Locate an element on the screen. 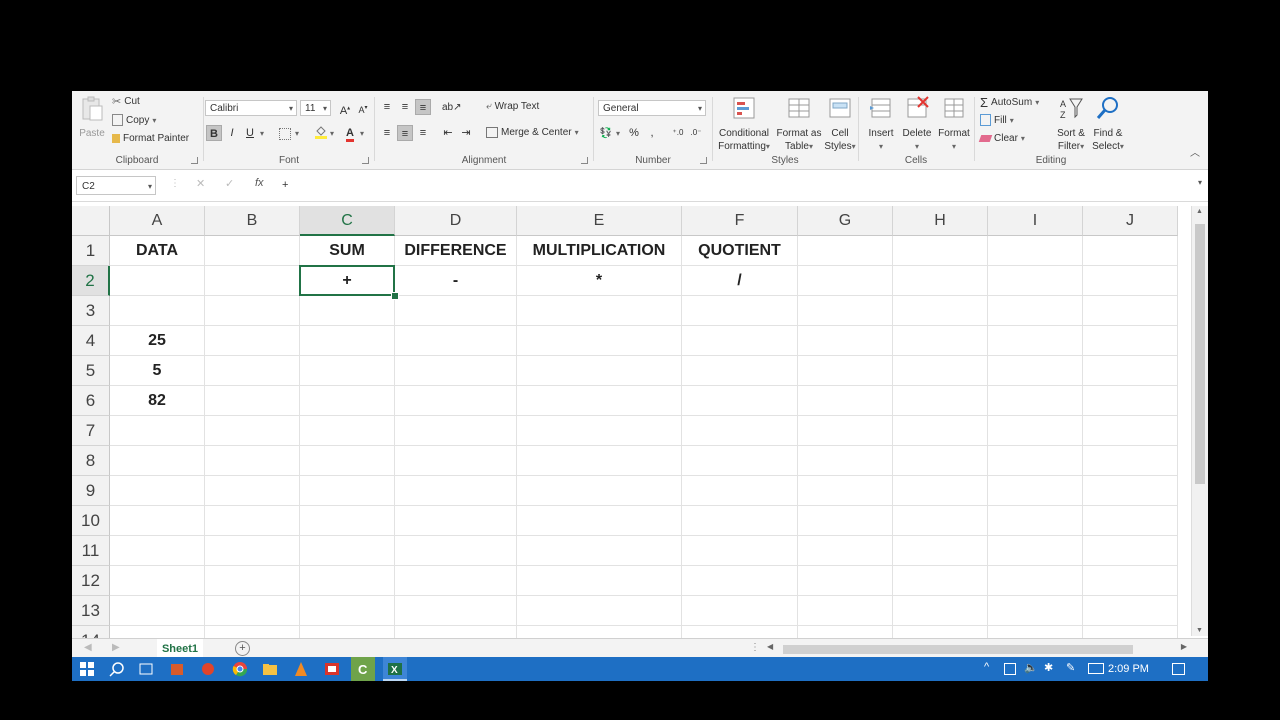 Image resolution: width=1280 pixels, height=720 pixels. insert-cells-button: Insert ▾ is located at coordinates (881, 124).